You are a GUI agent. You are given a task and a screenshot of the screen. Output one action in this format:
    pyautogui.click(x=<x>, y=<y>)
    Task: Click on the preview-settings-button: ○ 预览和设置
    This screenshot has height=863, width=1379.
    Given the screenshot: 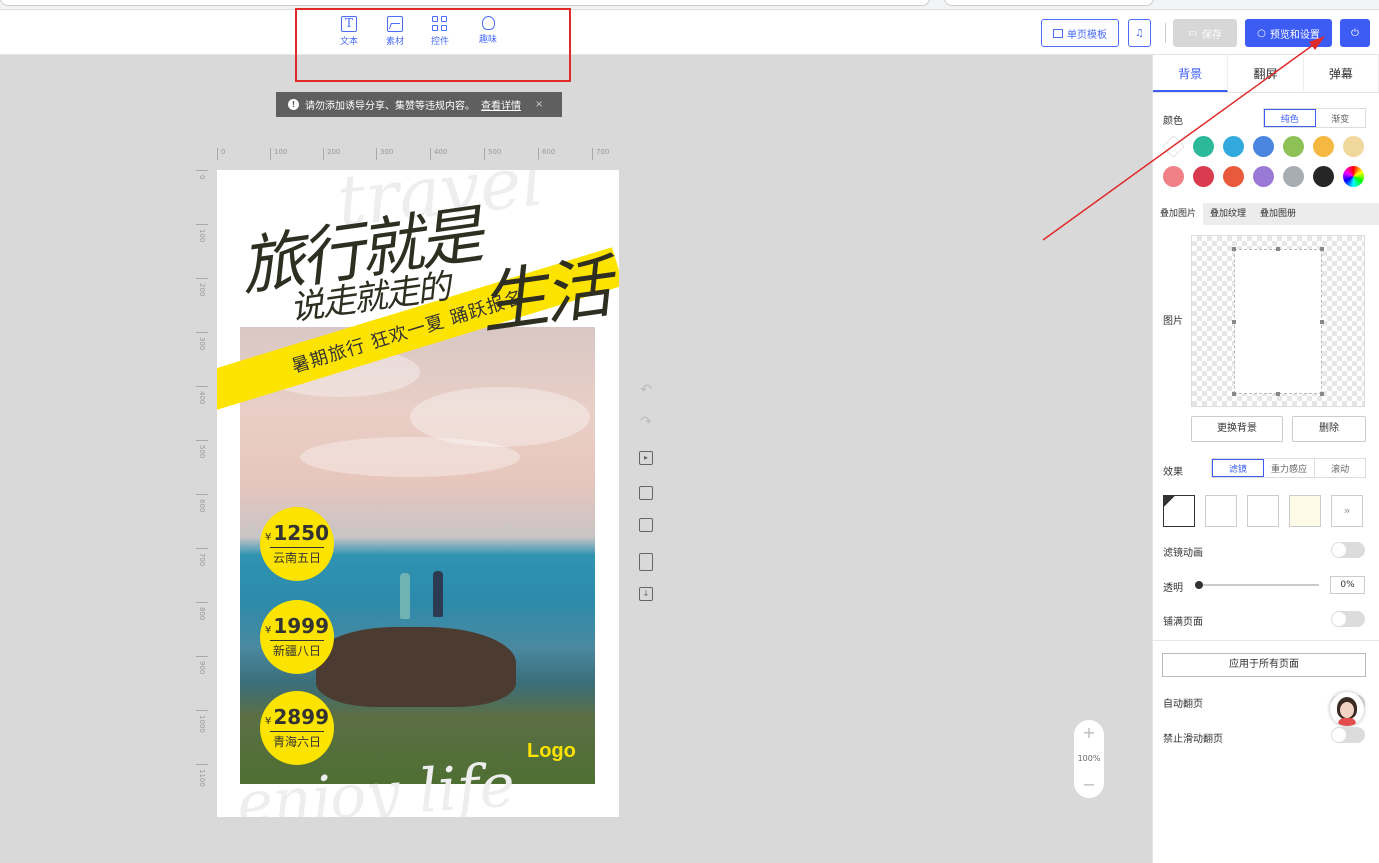 What is the action you would take?
    pyautogui.click(x=1288, y=33)
    